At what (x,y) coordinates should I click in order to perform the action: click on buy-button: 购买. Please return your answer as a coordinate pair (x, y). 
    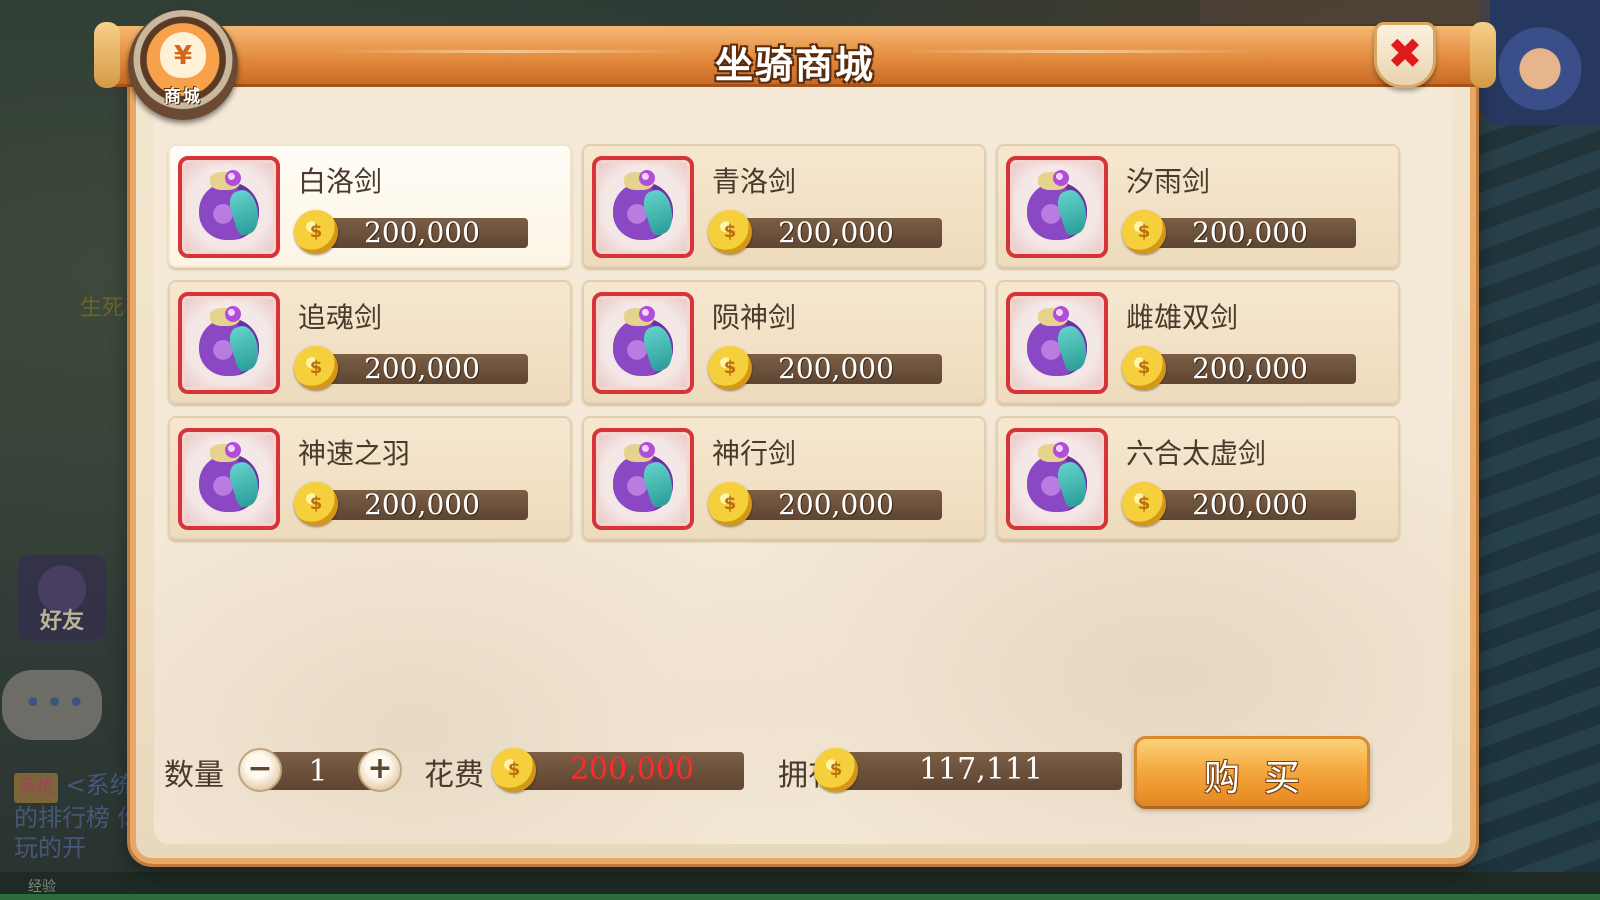
    Looking at the image, I should click on (1252, 771).